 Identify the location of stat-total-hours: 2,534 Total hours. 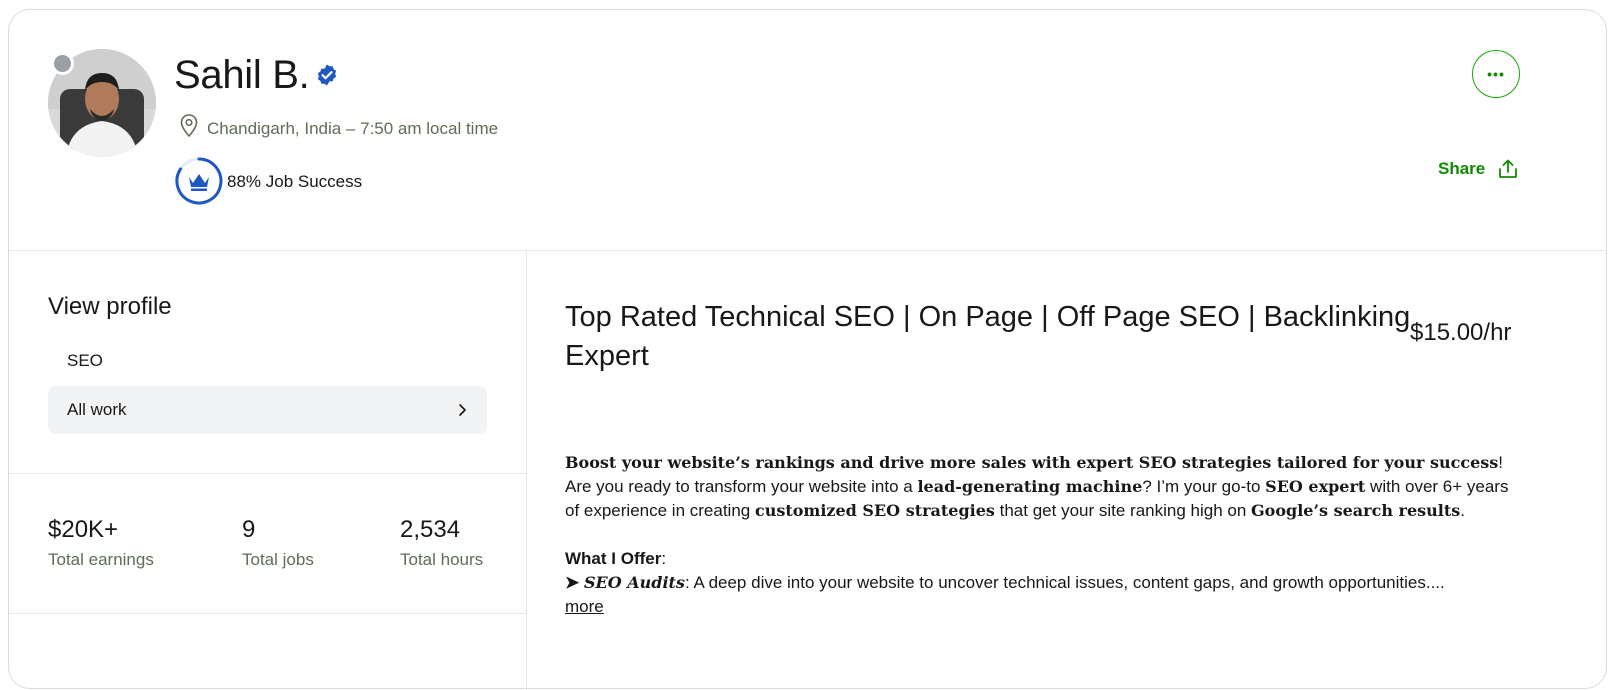
(441, 543).